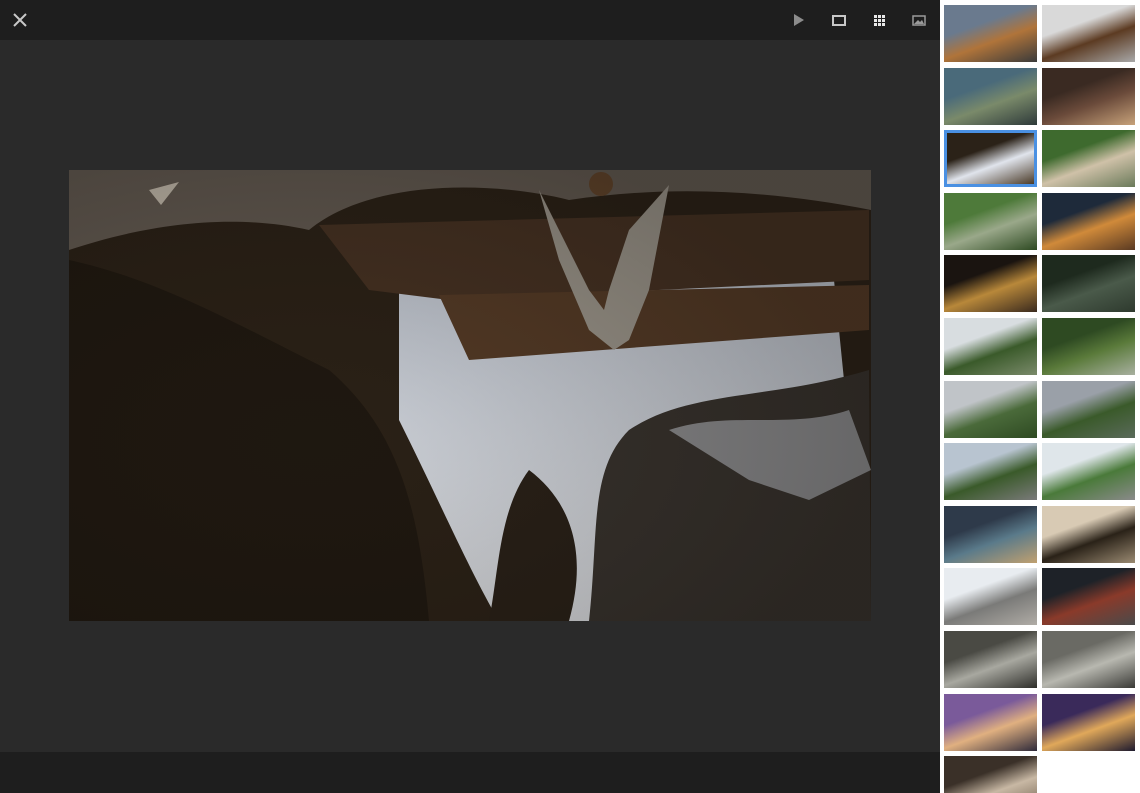  I want to click on thumbnail-food-stall, so click(1088, 221).